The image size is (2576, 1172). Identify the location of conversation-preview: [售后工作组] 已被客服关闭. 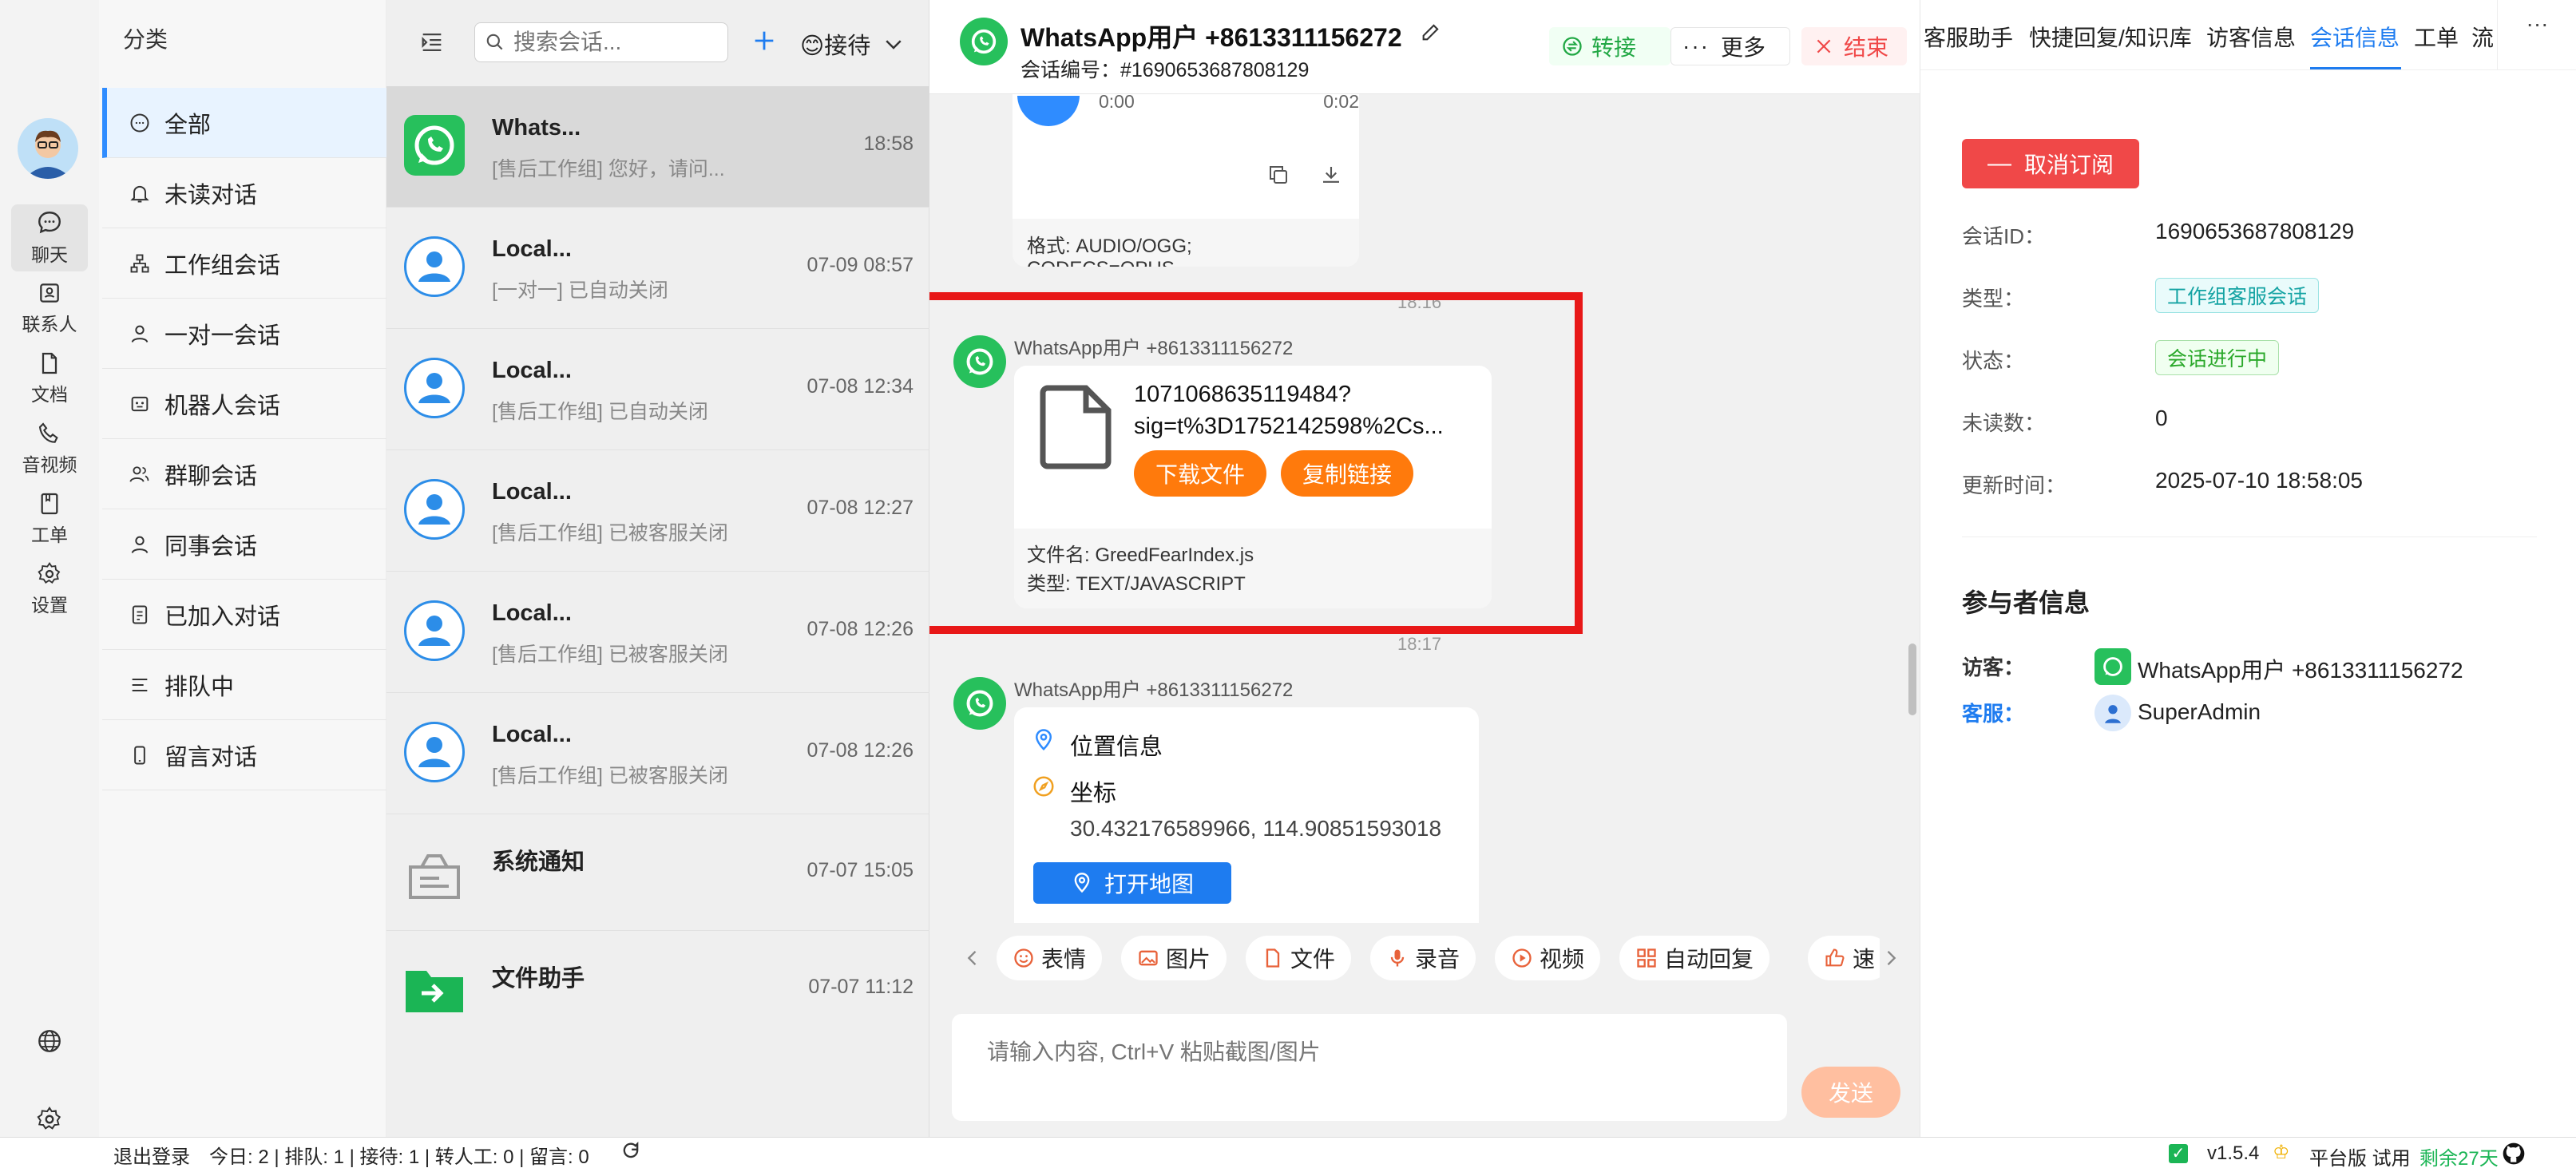
(610, 533).